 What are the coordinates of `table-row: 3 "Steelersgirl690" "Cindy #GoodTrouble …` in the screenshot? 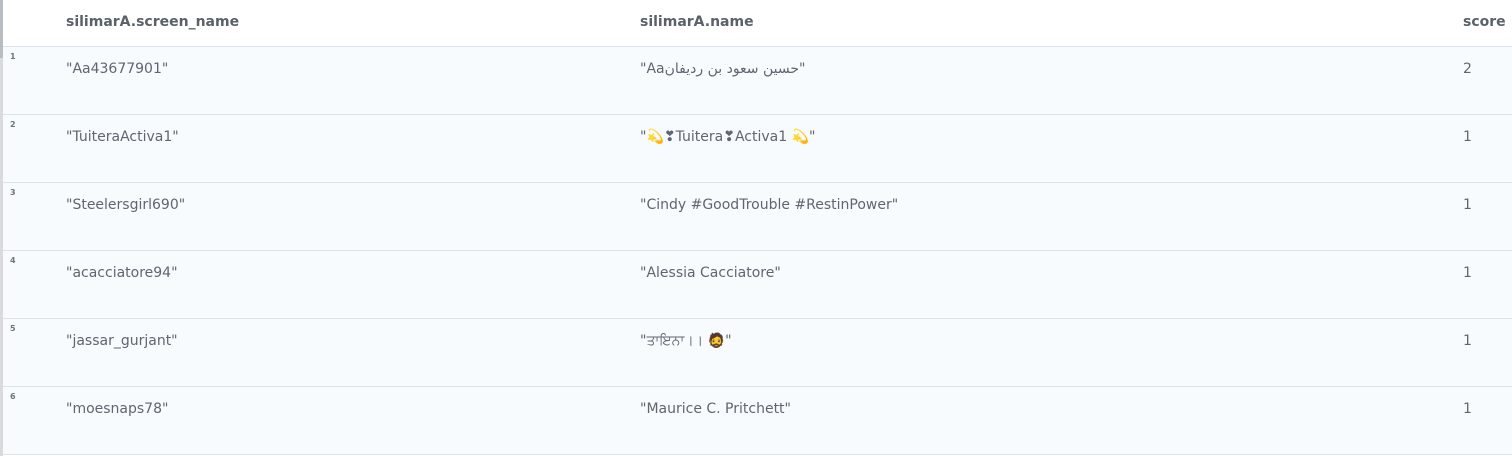 It's located at (757, 217).